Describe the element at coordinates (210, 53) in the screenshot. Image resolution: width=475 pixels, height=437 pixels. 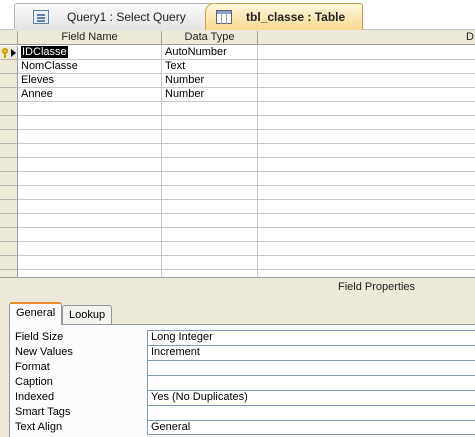
I see `data-type-cell: AutoNumber` at that location.